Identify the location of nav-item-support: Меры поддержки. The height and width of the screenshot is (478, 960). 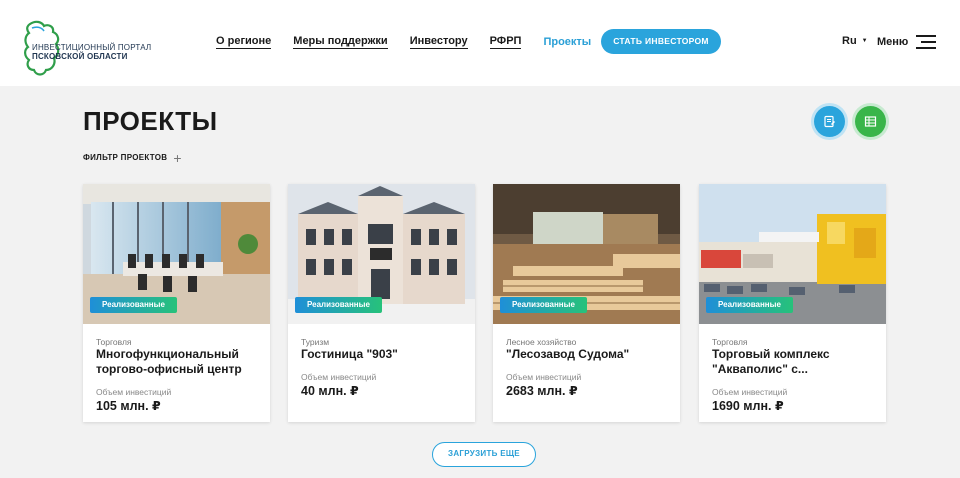
(340, 42).